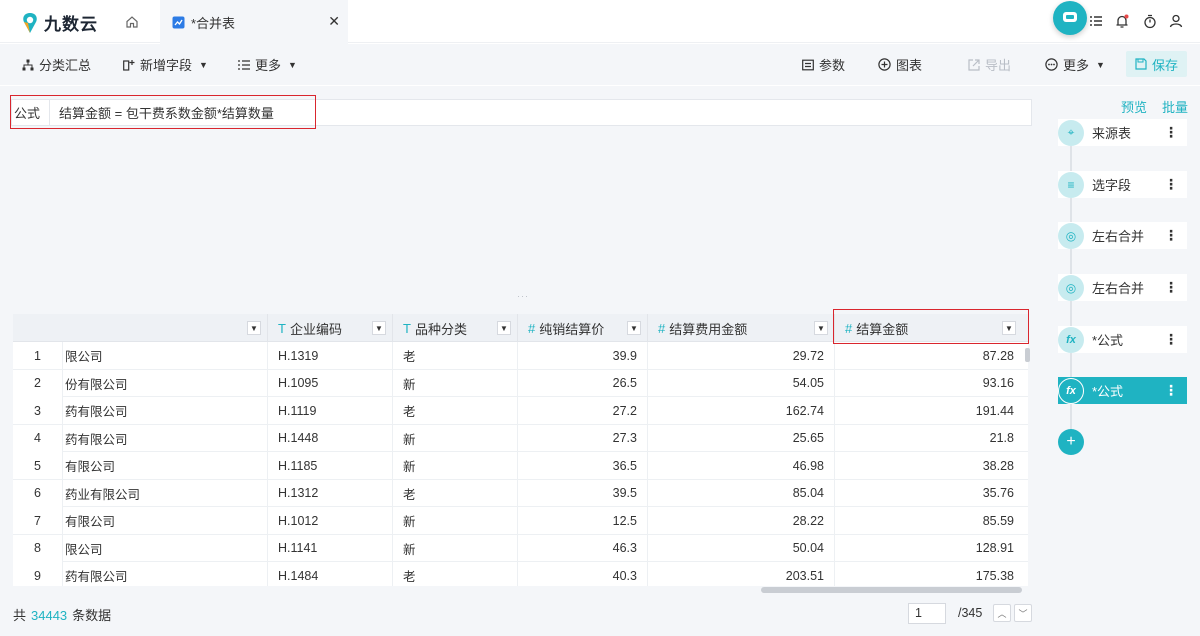 Image resolution: width=1200 pixels, height=636 pixels. Describe the element at coordinates (931, 410) in the screenshot. I see `cell-amount: 191.44` at that location.